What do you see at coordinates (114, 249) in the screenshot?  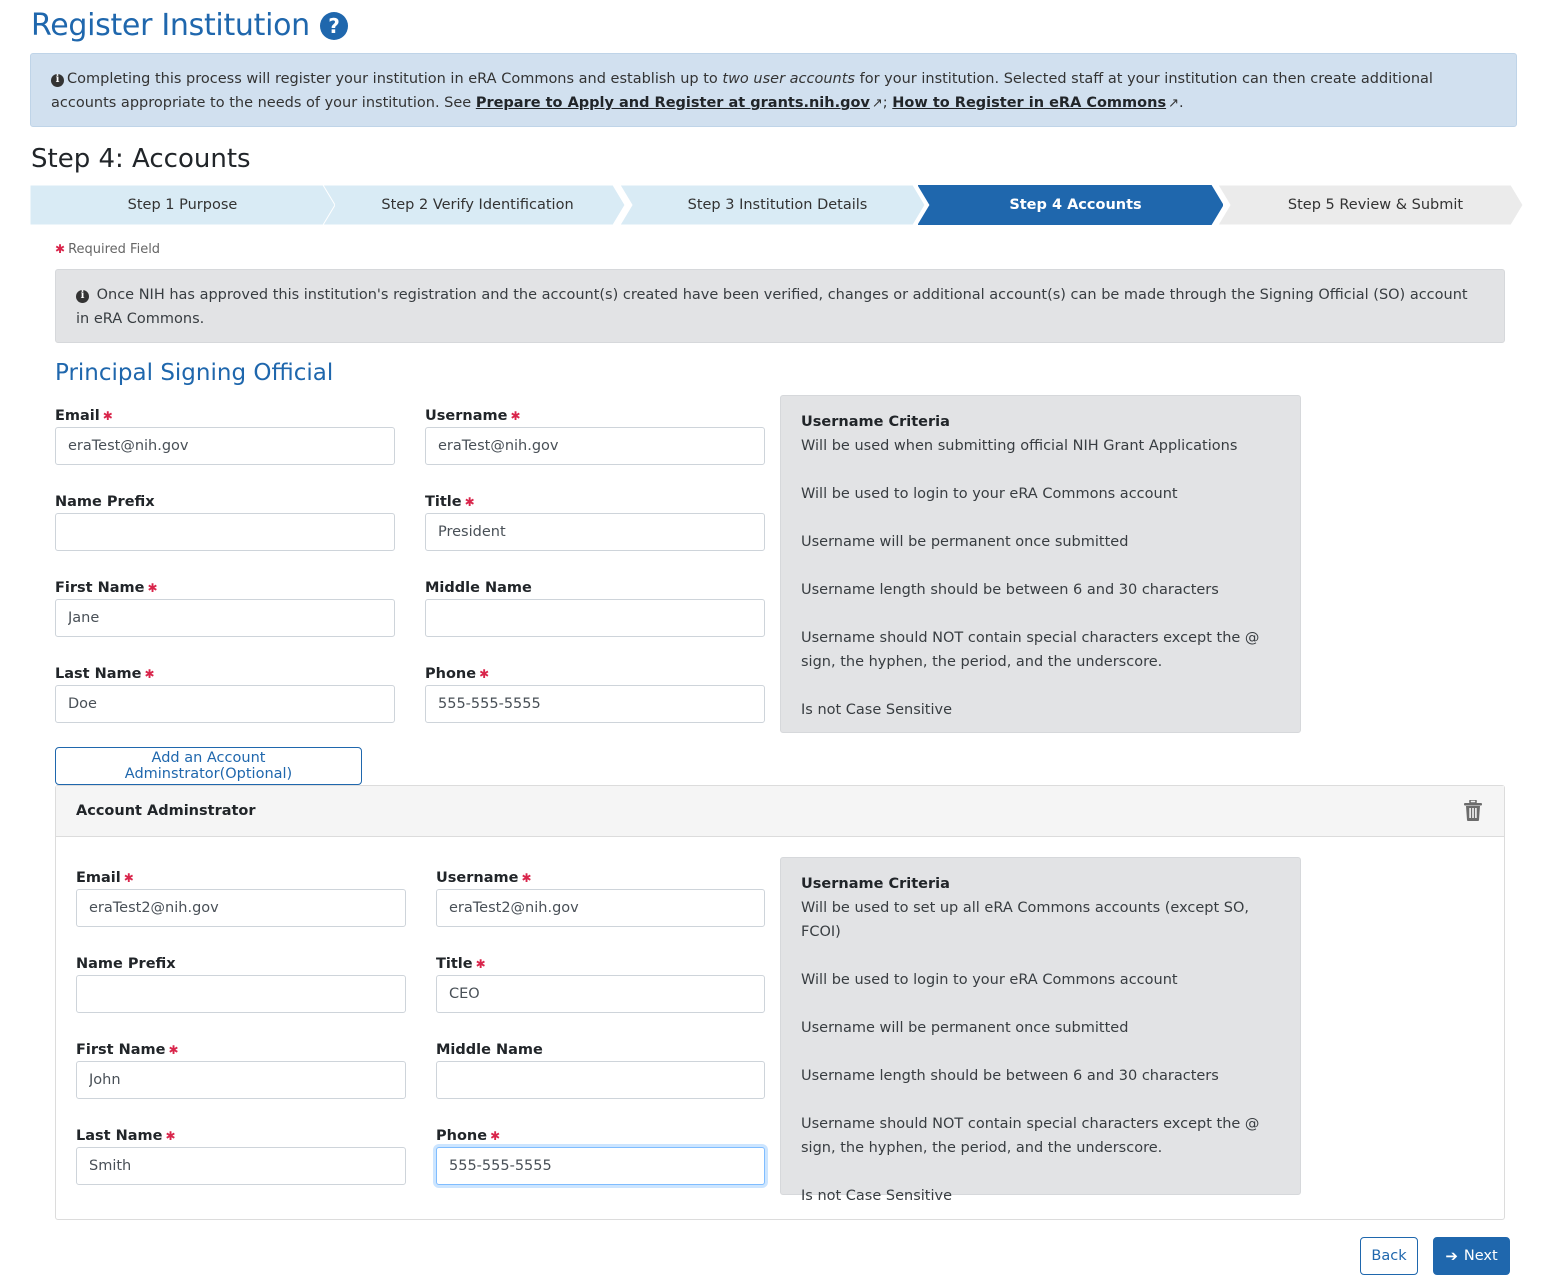 I see `required-note-text: Required Field` at bounding box center [114, 249].